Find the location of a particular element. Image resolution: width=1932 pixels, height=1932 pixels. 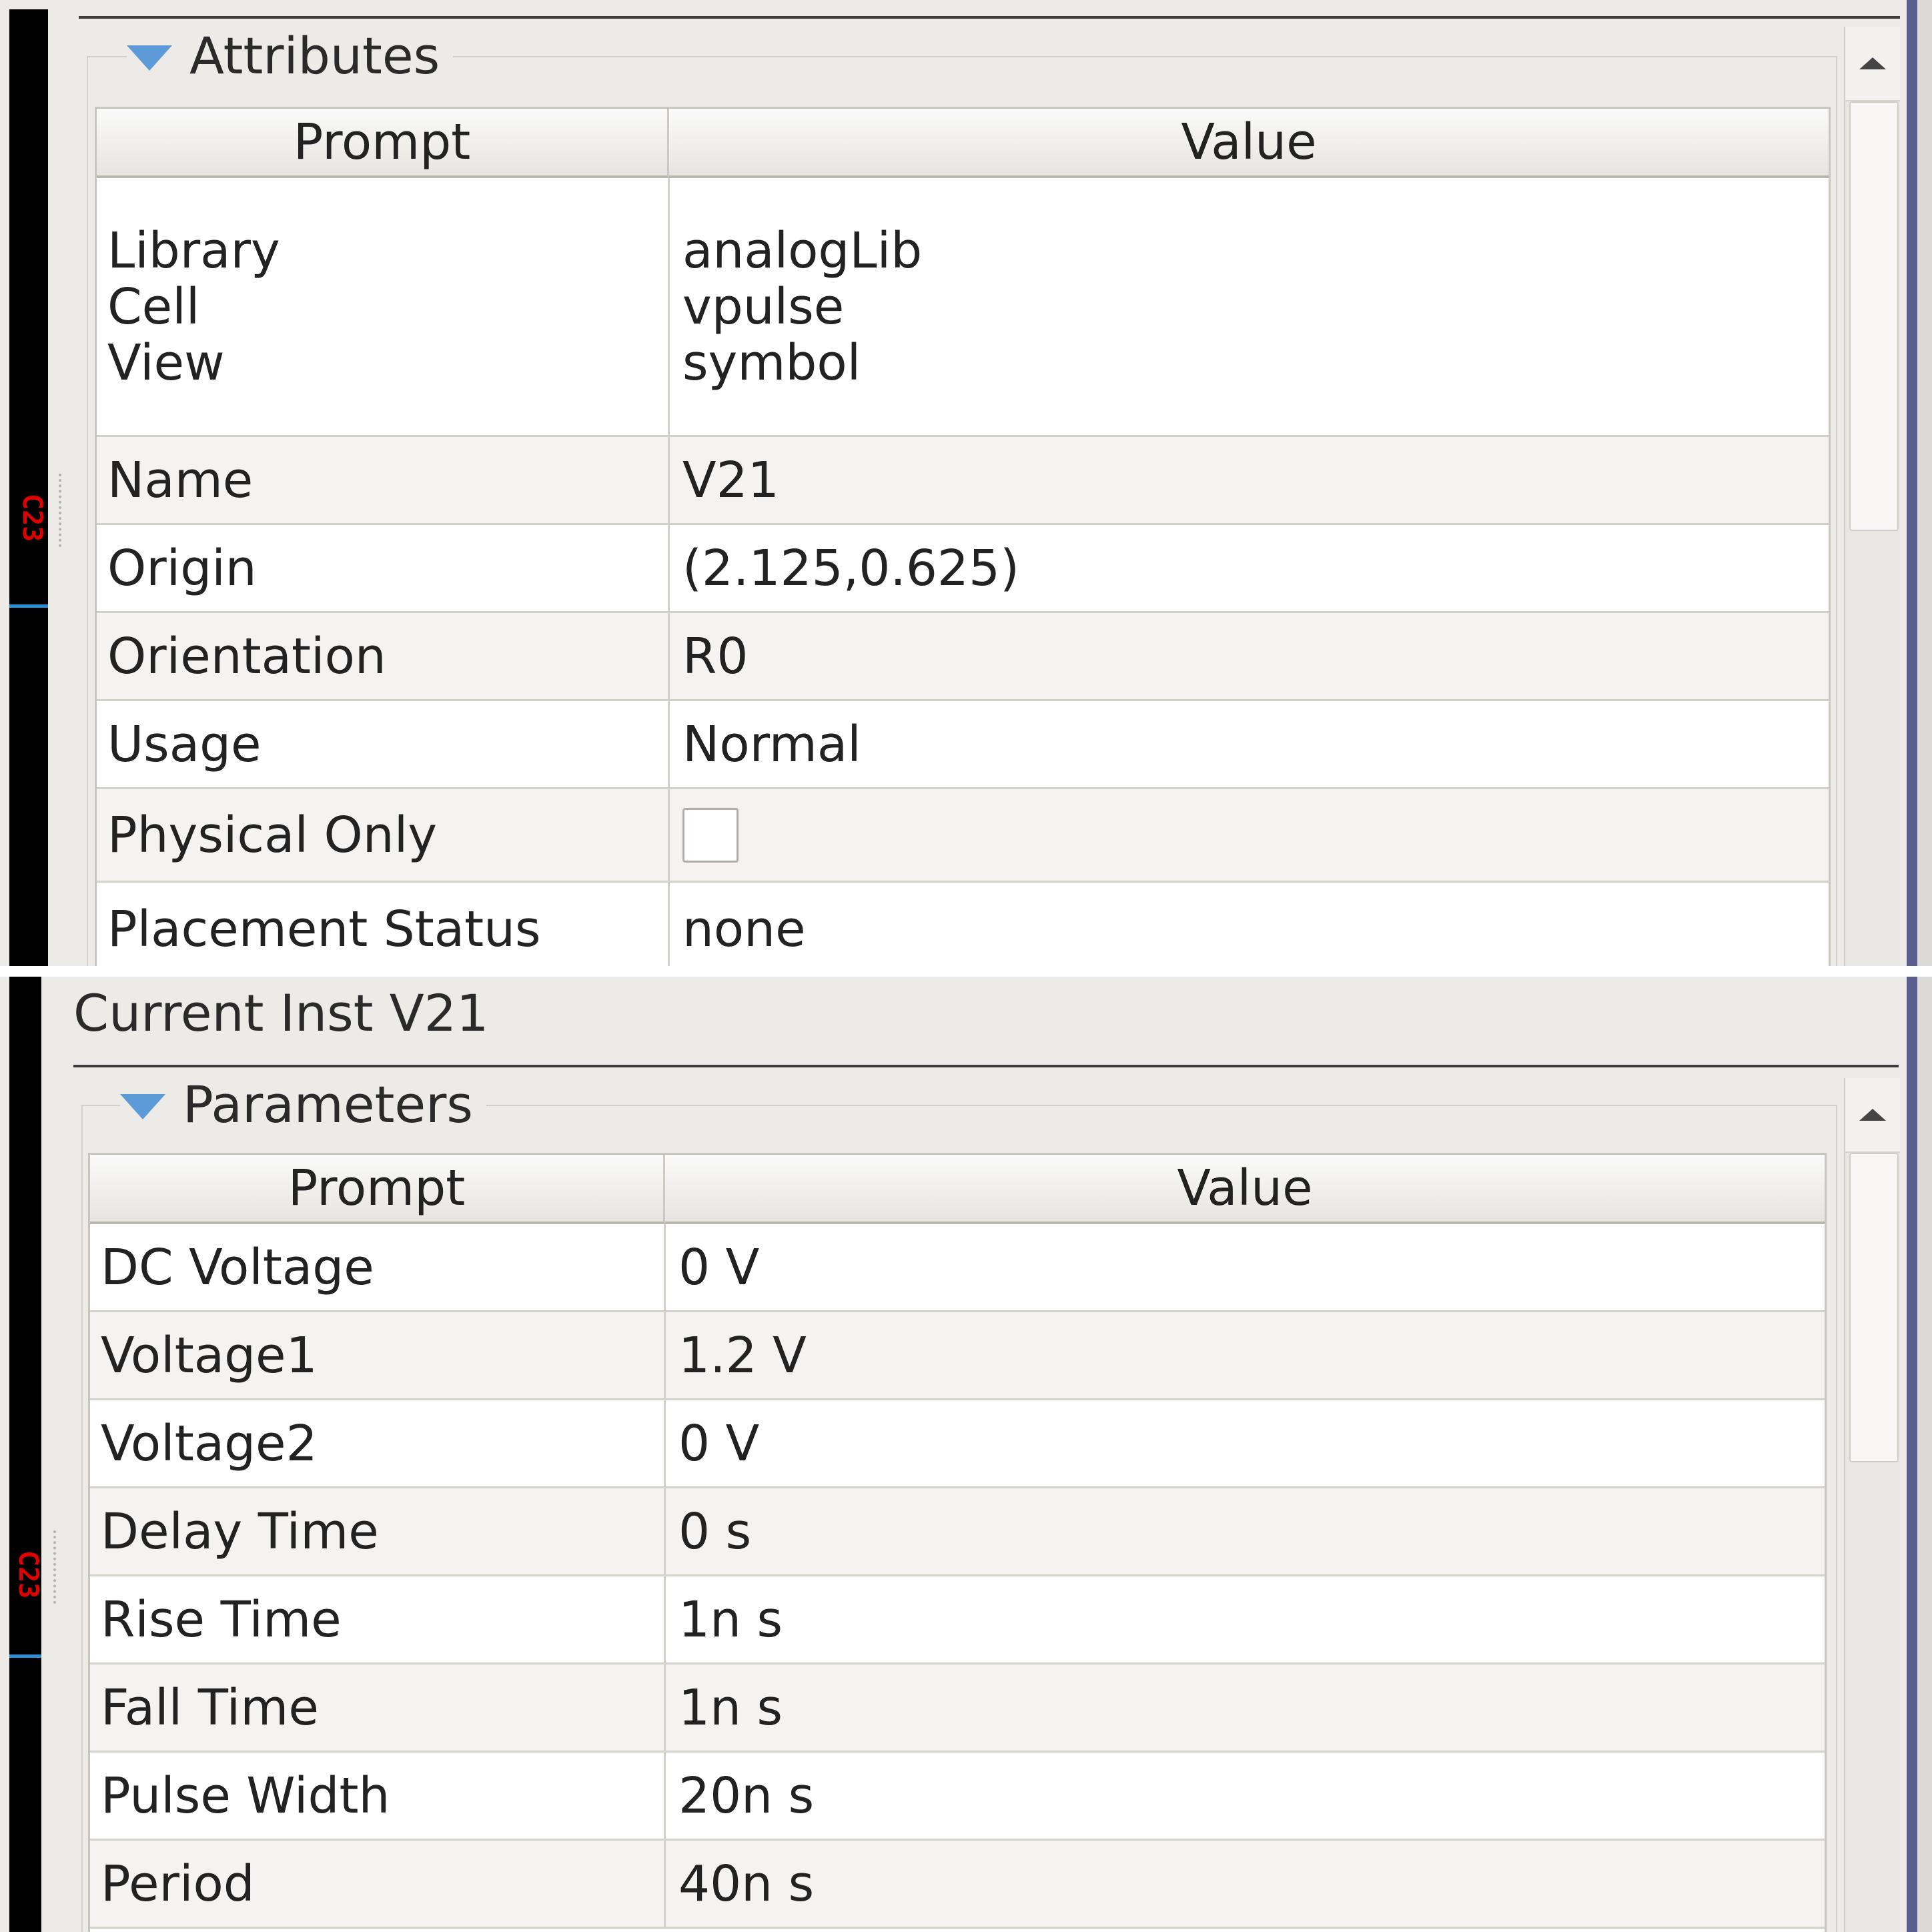

table-row: Usage Normal is located at coordinates (963, 745).